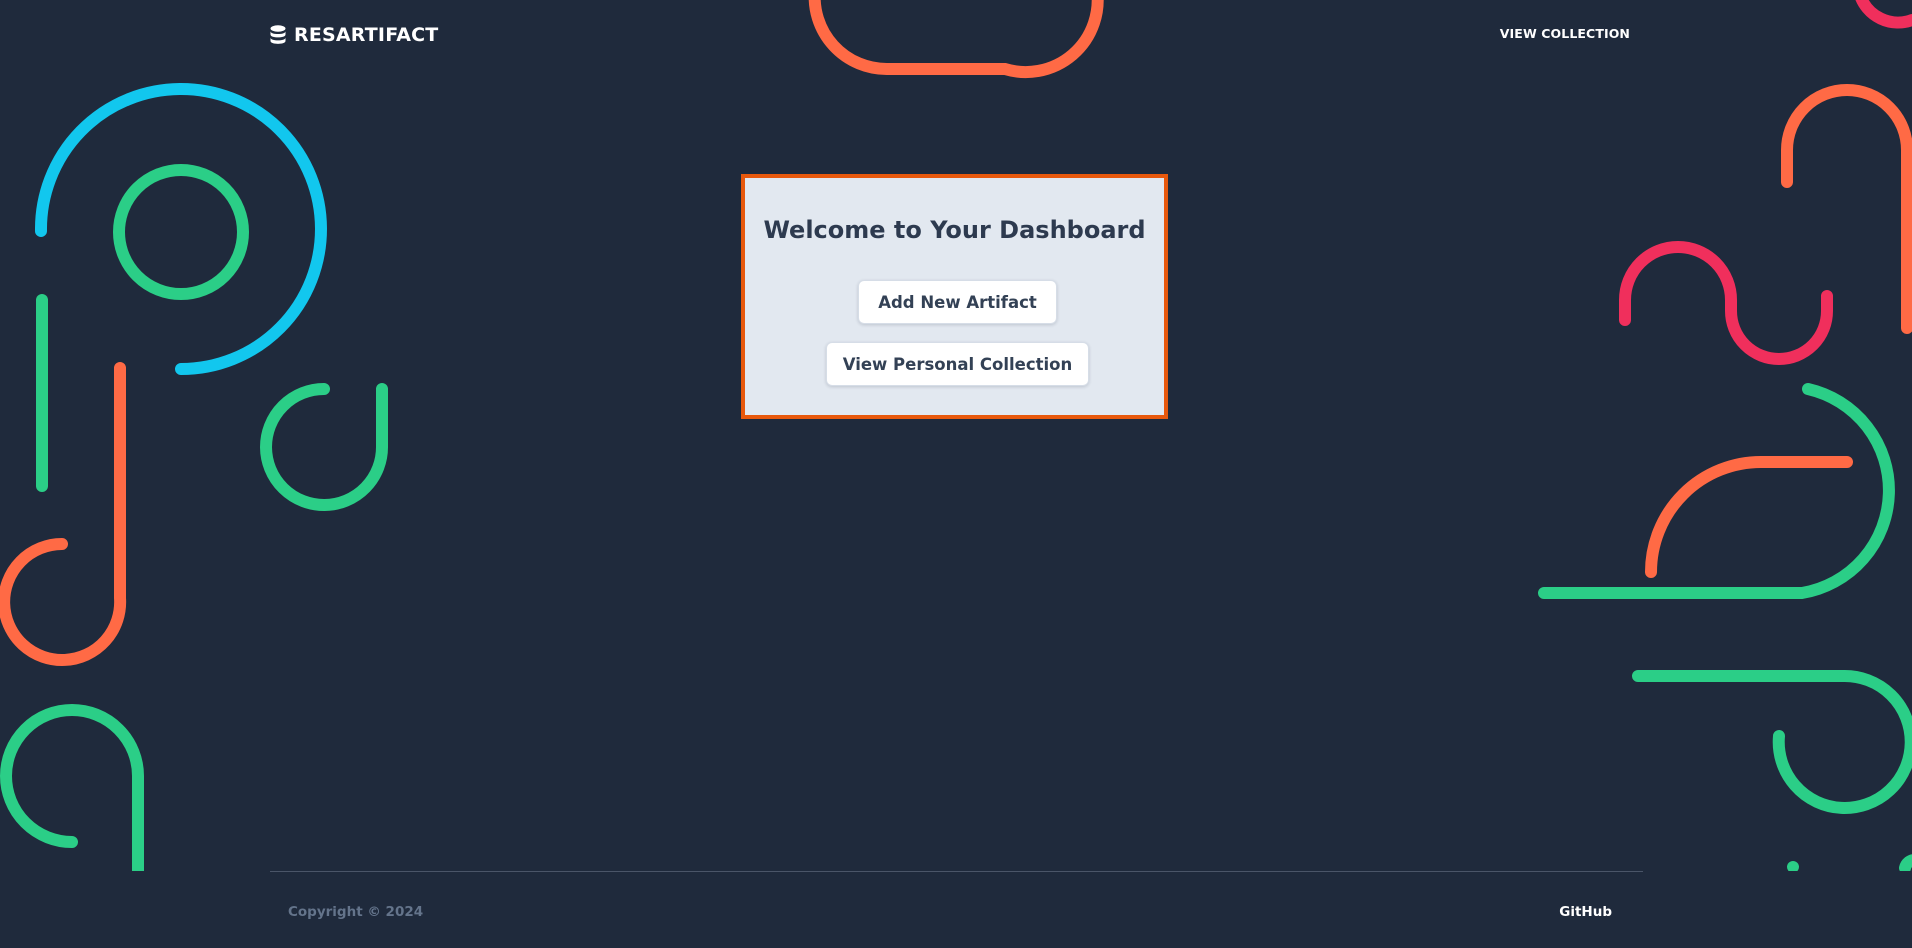  I want to click on github-link: GitHub, so click(1585, 912).